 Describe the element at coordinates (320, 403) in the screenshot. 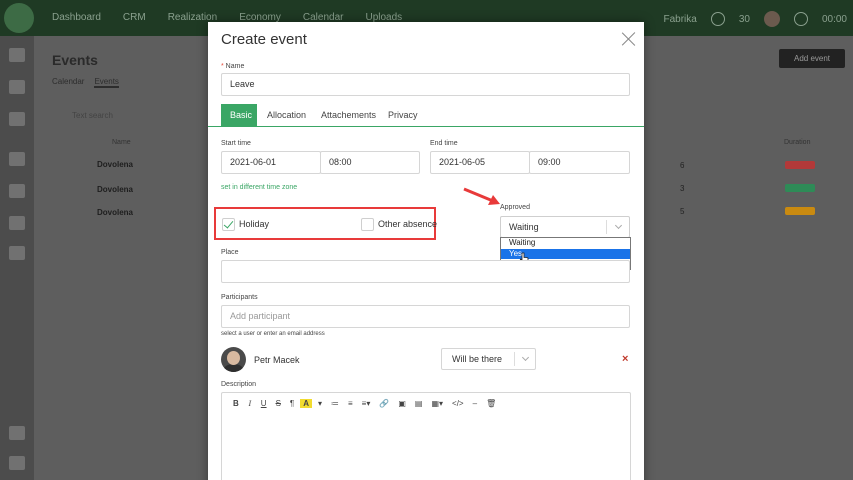

I see `color-dropdown-icon: ▾` at that location.